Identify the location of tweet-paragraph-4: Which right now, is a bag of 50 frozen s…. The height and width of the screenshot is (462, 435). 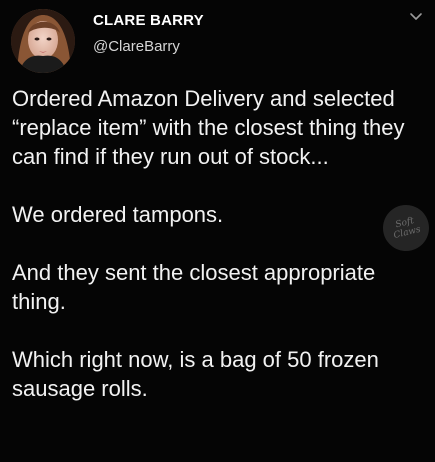
(195, 374).